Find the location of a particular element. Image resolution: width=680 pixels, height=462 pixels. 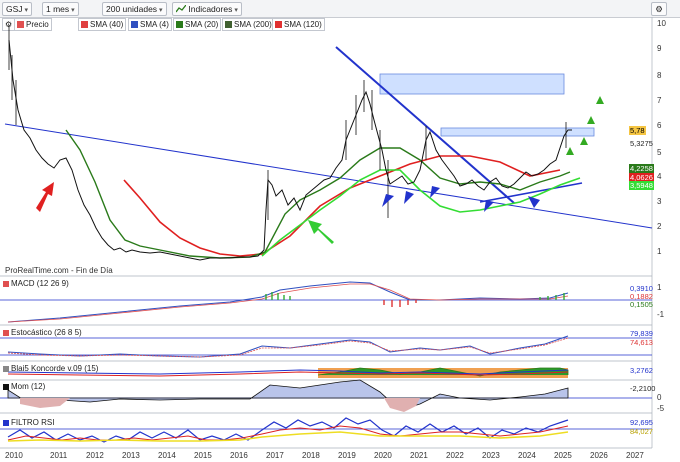

trendline is located at coordinates (425, 125).